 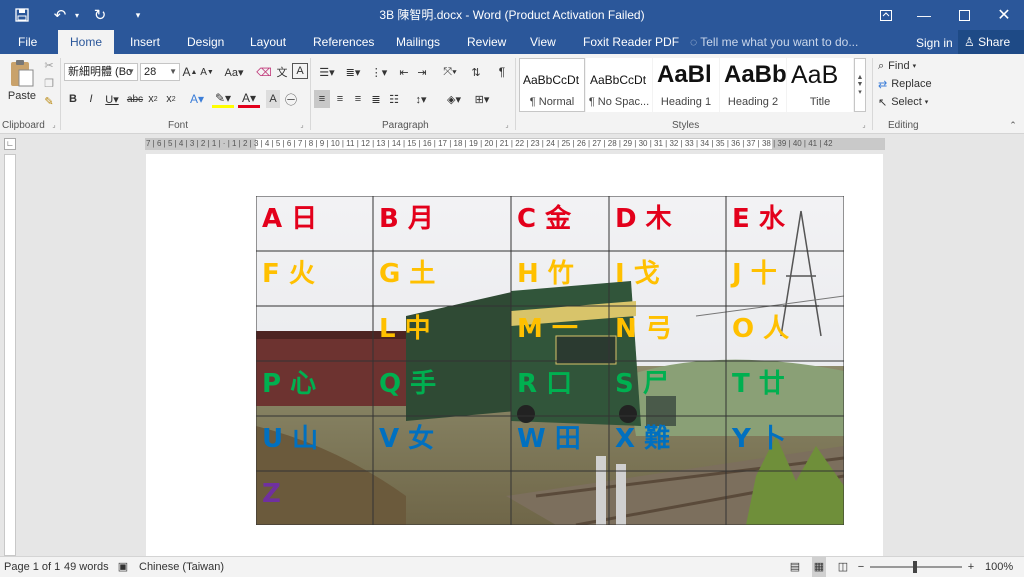 I want to click on sign-in-link: Sign in, so click(x=934, y=42).